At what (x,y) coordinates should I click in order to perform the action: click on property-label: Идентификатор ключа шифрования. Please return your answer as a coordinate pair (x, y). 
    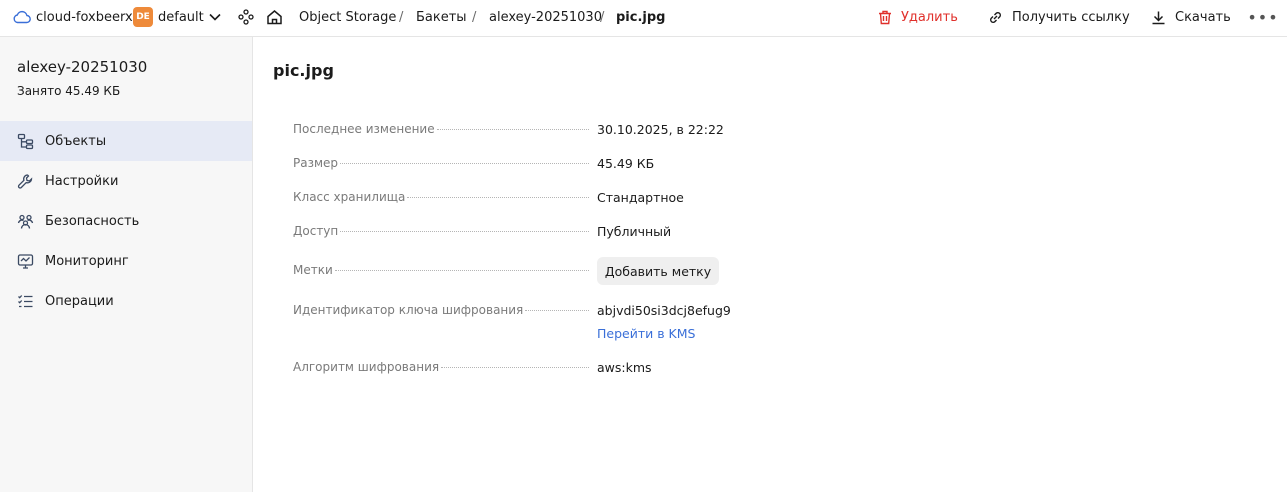
    Looking at the image, I should click on (443, 310).